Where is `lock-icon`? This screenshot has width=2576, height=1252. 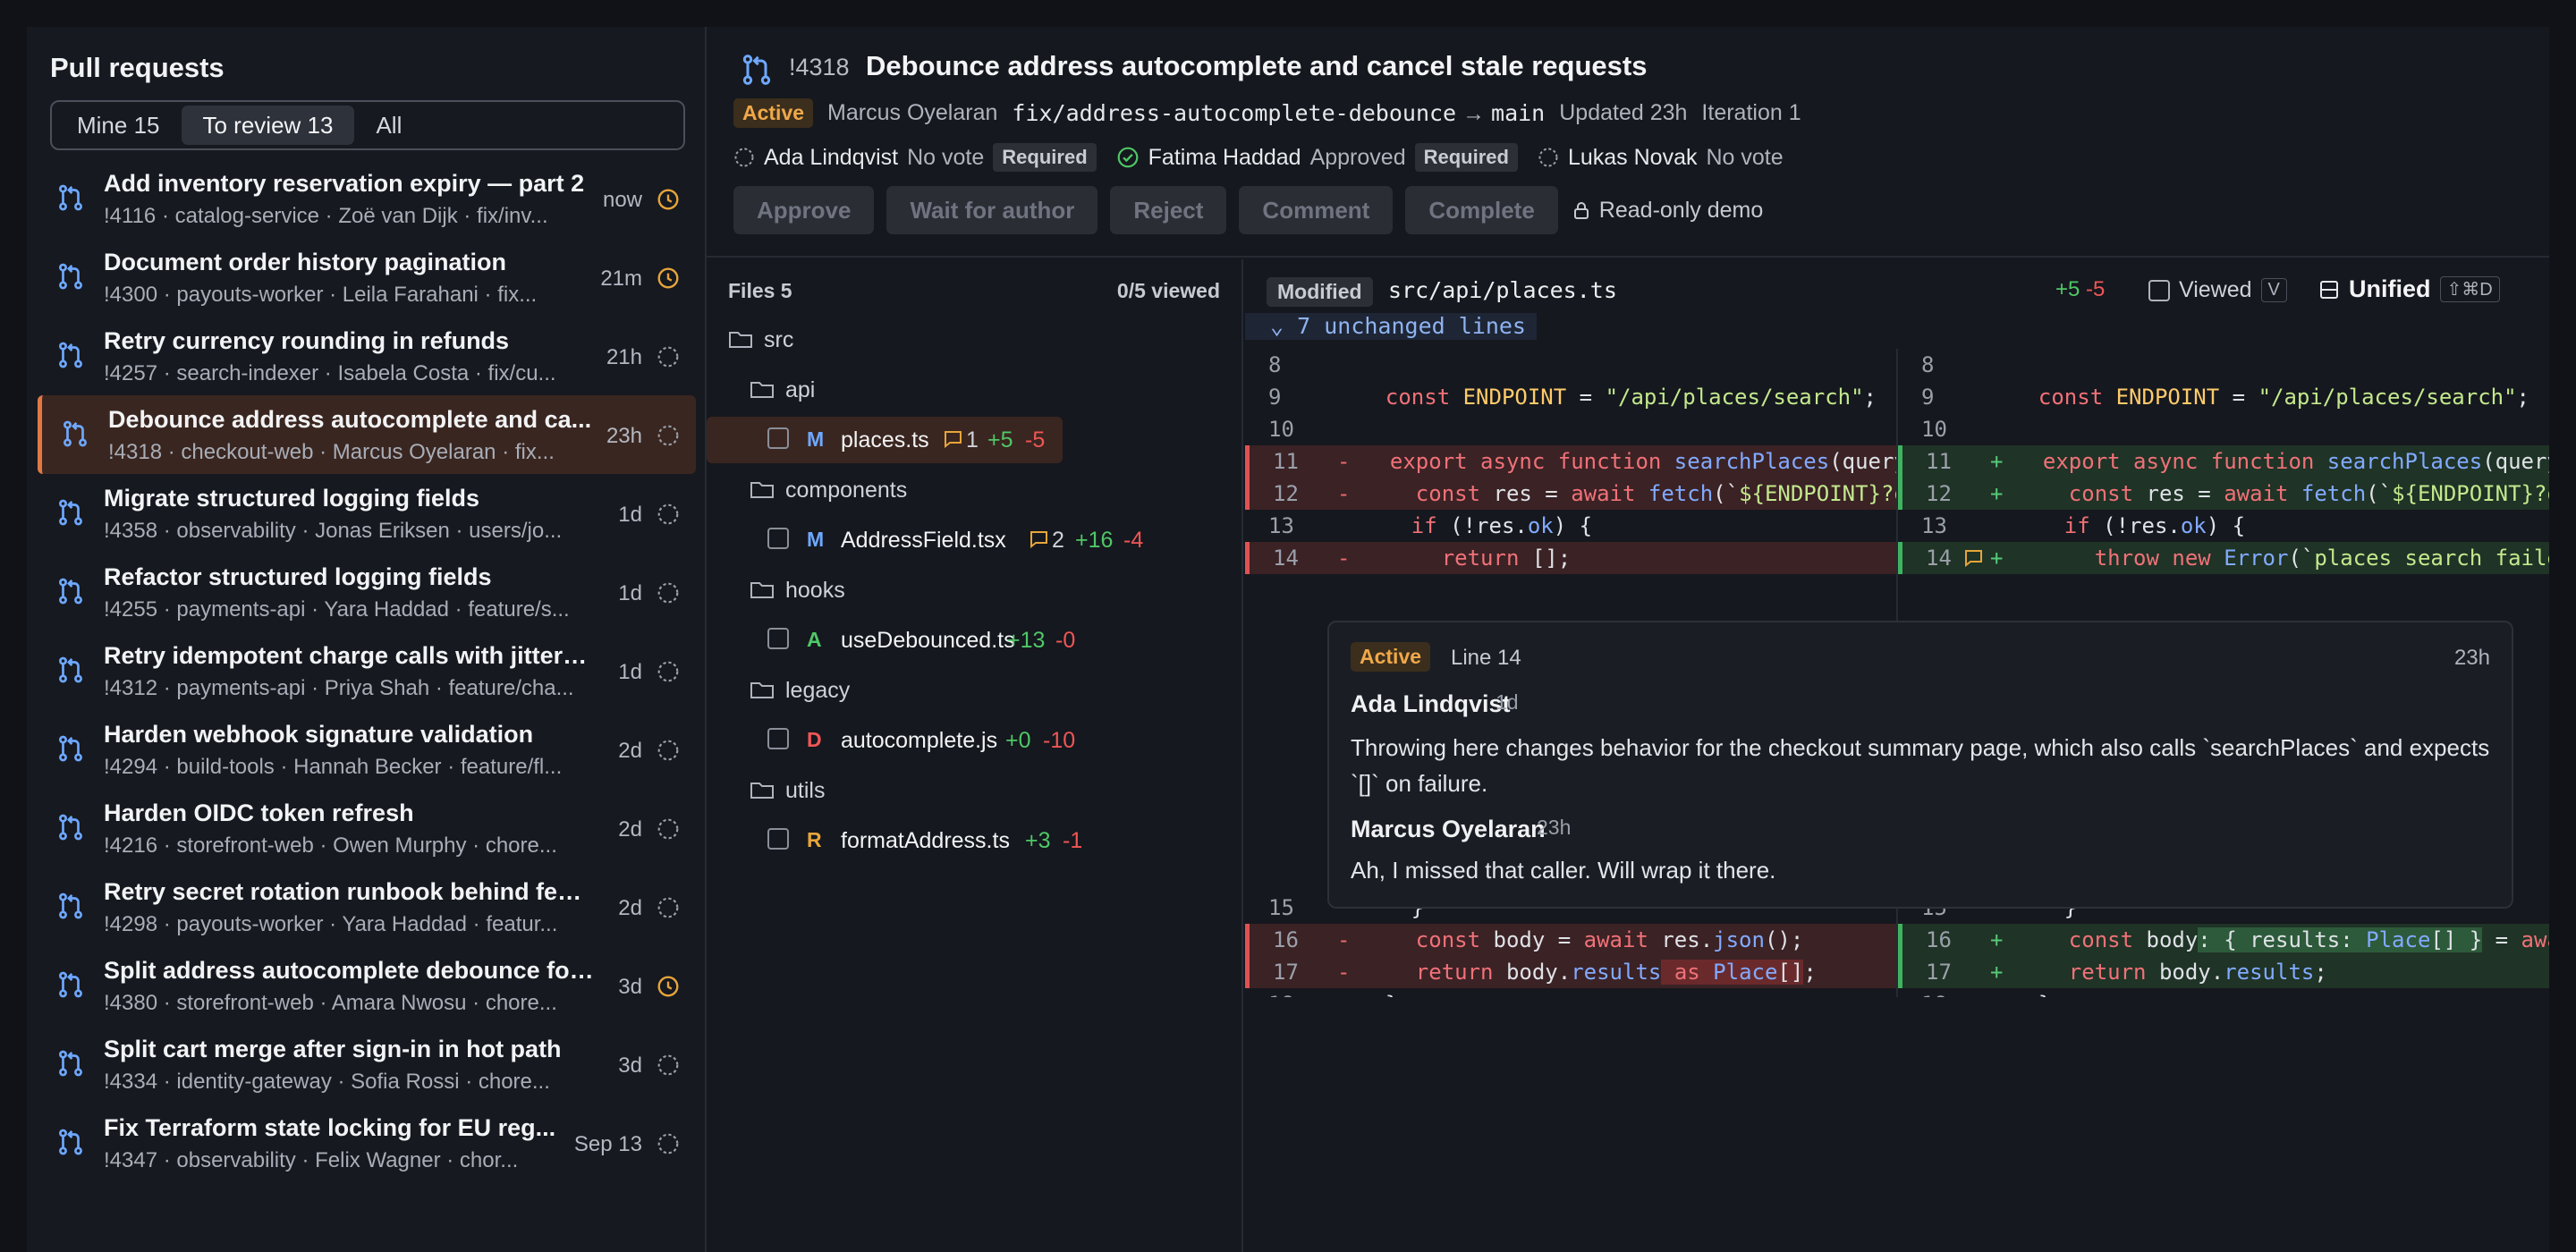
lock-icon is located at coordinates (1581, 210).